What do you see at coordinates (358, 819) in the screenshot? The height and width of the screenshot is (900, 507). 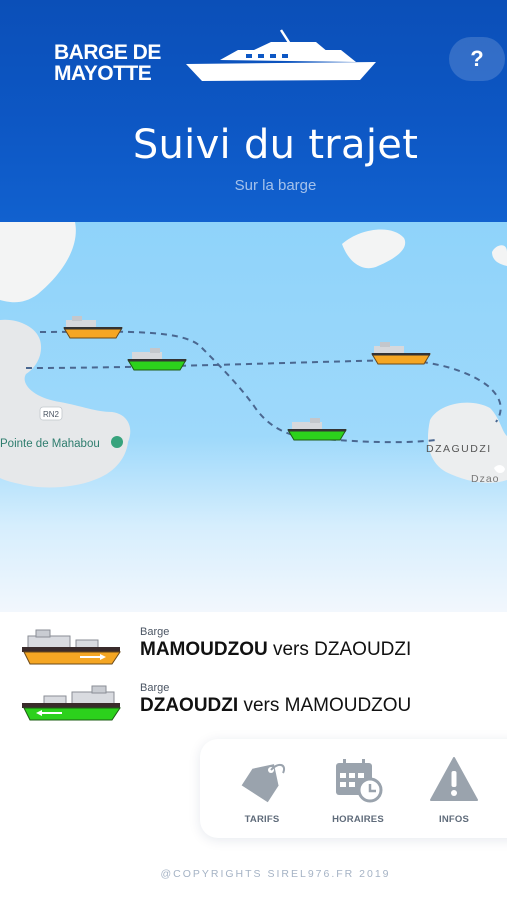 I see `nav-label: HORAIRES` at bounding box center [358, 819].